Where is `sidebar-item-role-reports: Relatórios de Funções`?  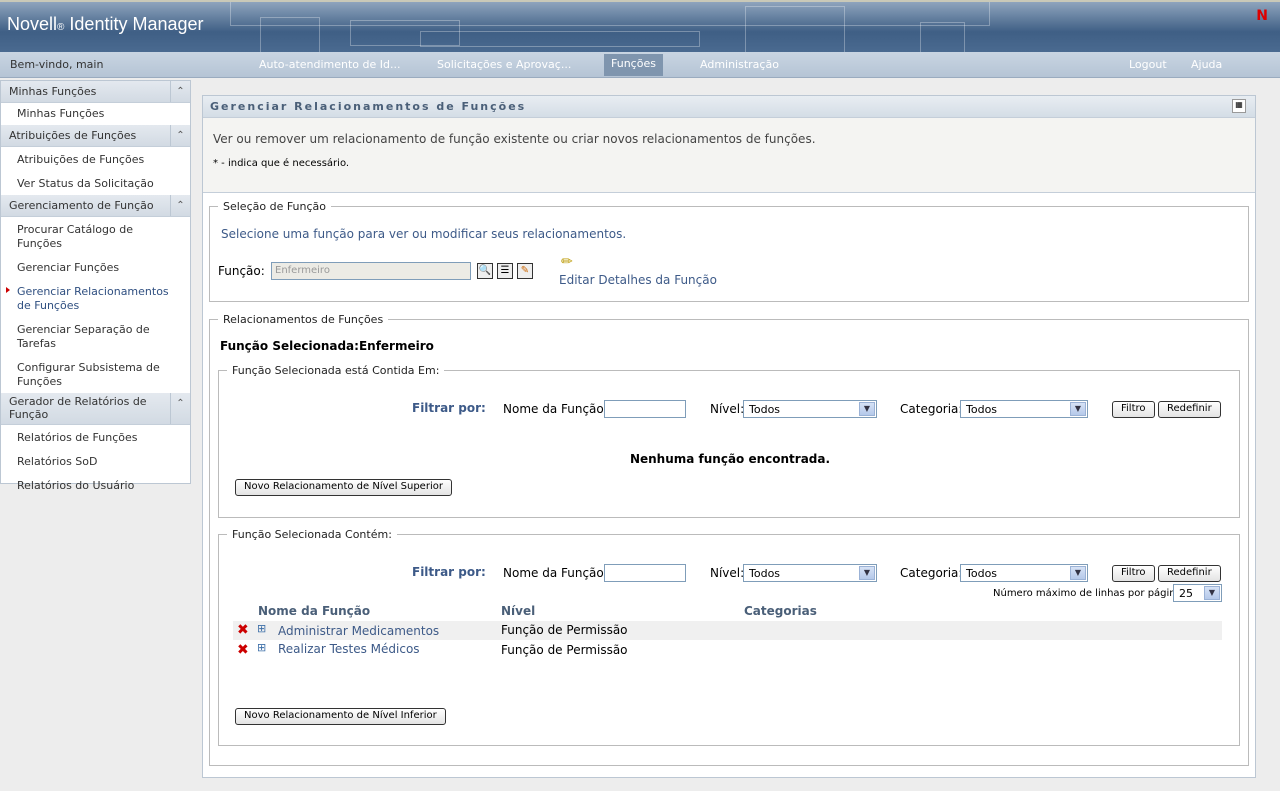 sidebar-item-role-reports: Relatórios de Funções is located at coordinates (95, 437).